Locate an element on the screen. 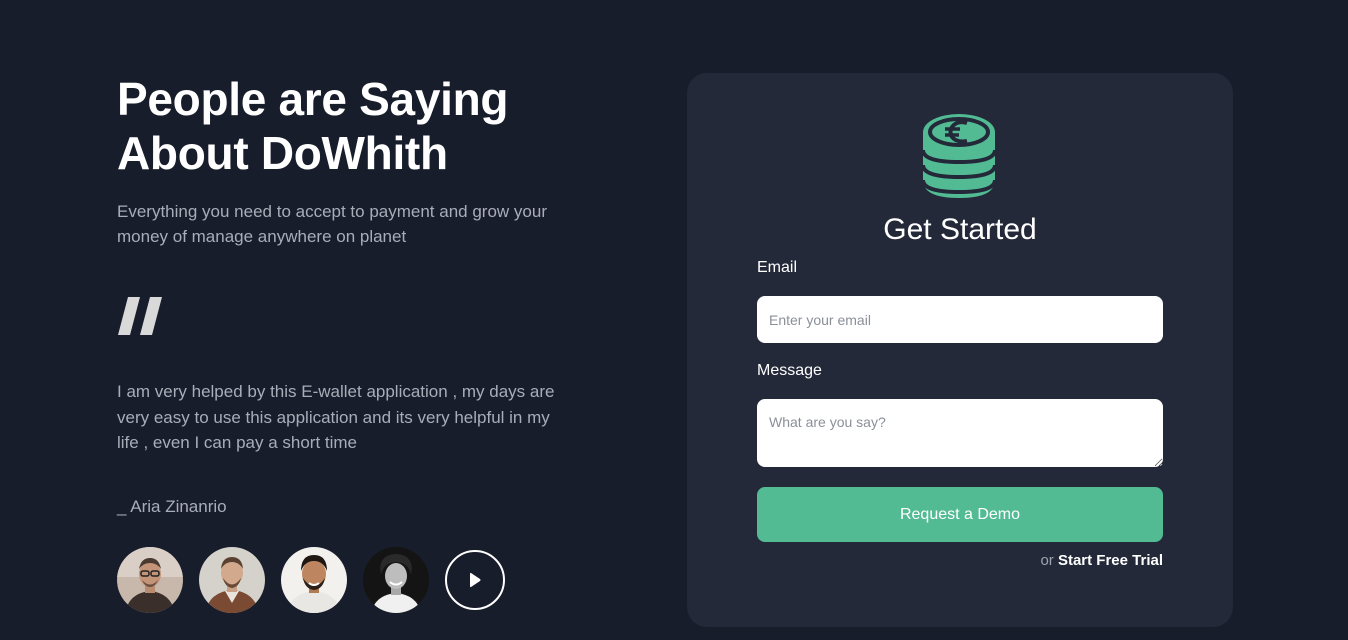 Image resolution: width=1348 pixels, height=640 pixels. play-button is located at coordinates (475, 580).